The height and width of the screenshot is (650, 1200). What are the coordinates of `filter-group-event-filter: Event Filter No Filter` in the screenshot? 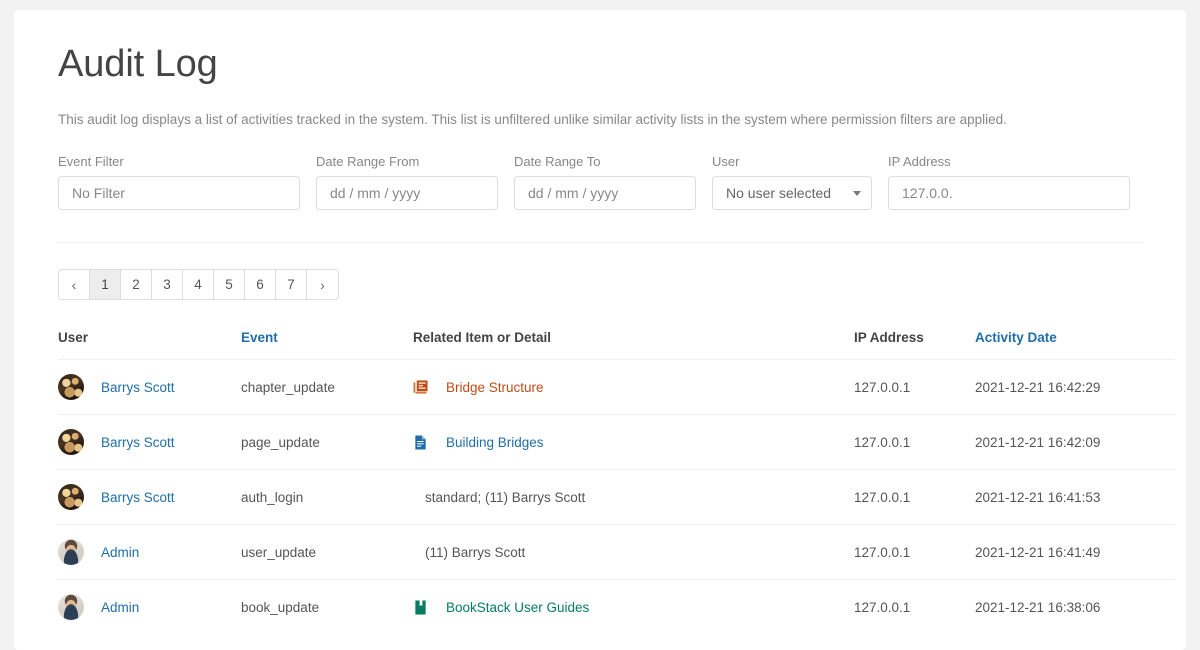 It's located at (179, 182).